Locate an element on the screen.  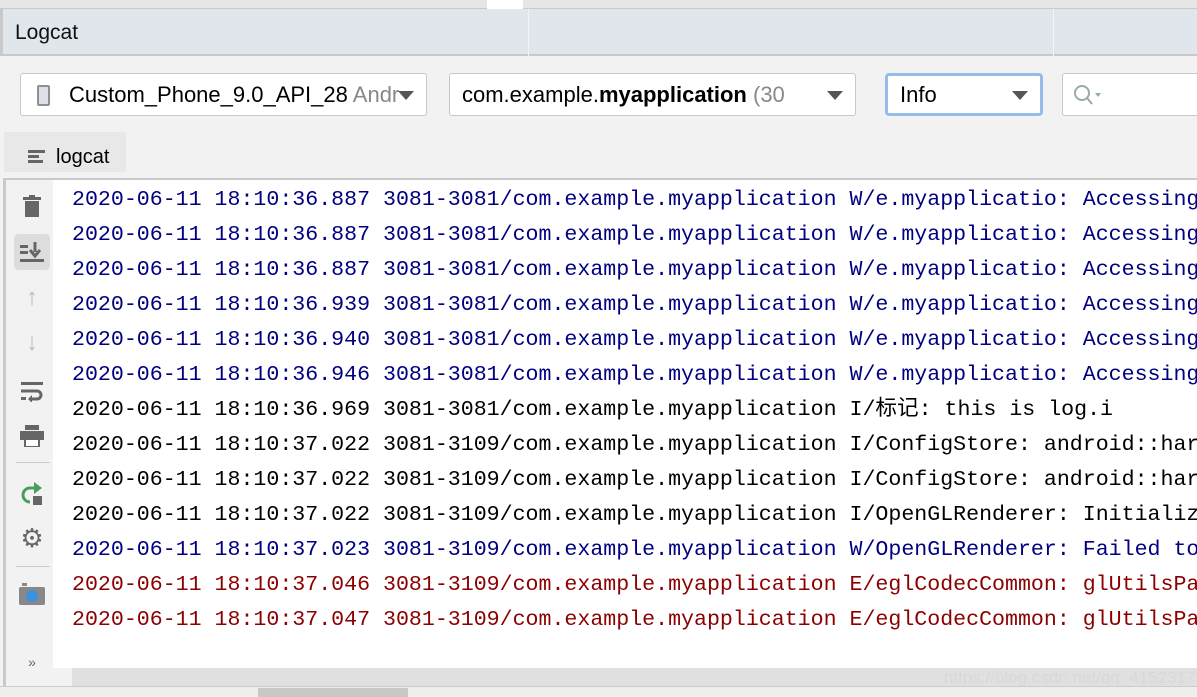
log-level-dropdown: Info is located at coordinates (964, 94).